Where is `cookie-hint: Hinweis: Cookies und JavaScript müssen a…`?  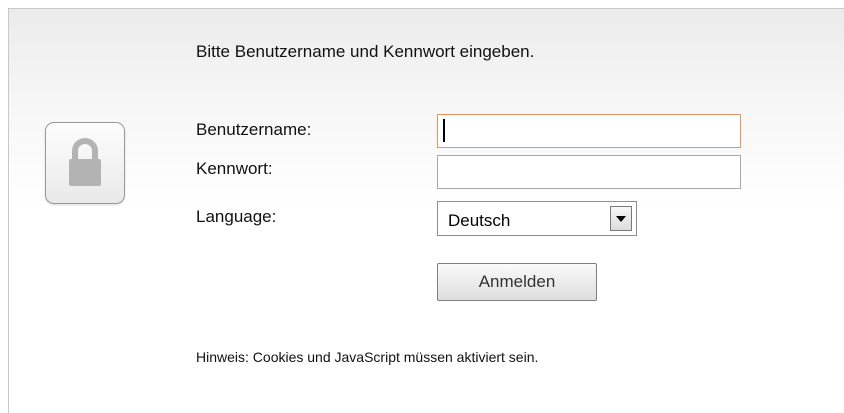 cookie-hint: Hinweis: Cookies und JavaScript müssen a… is located at coordinates (367, 357).